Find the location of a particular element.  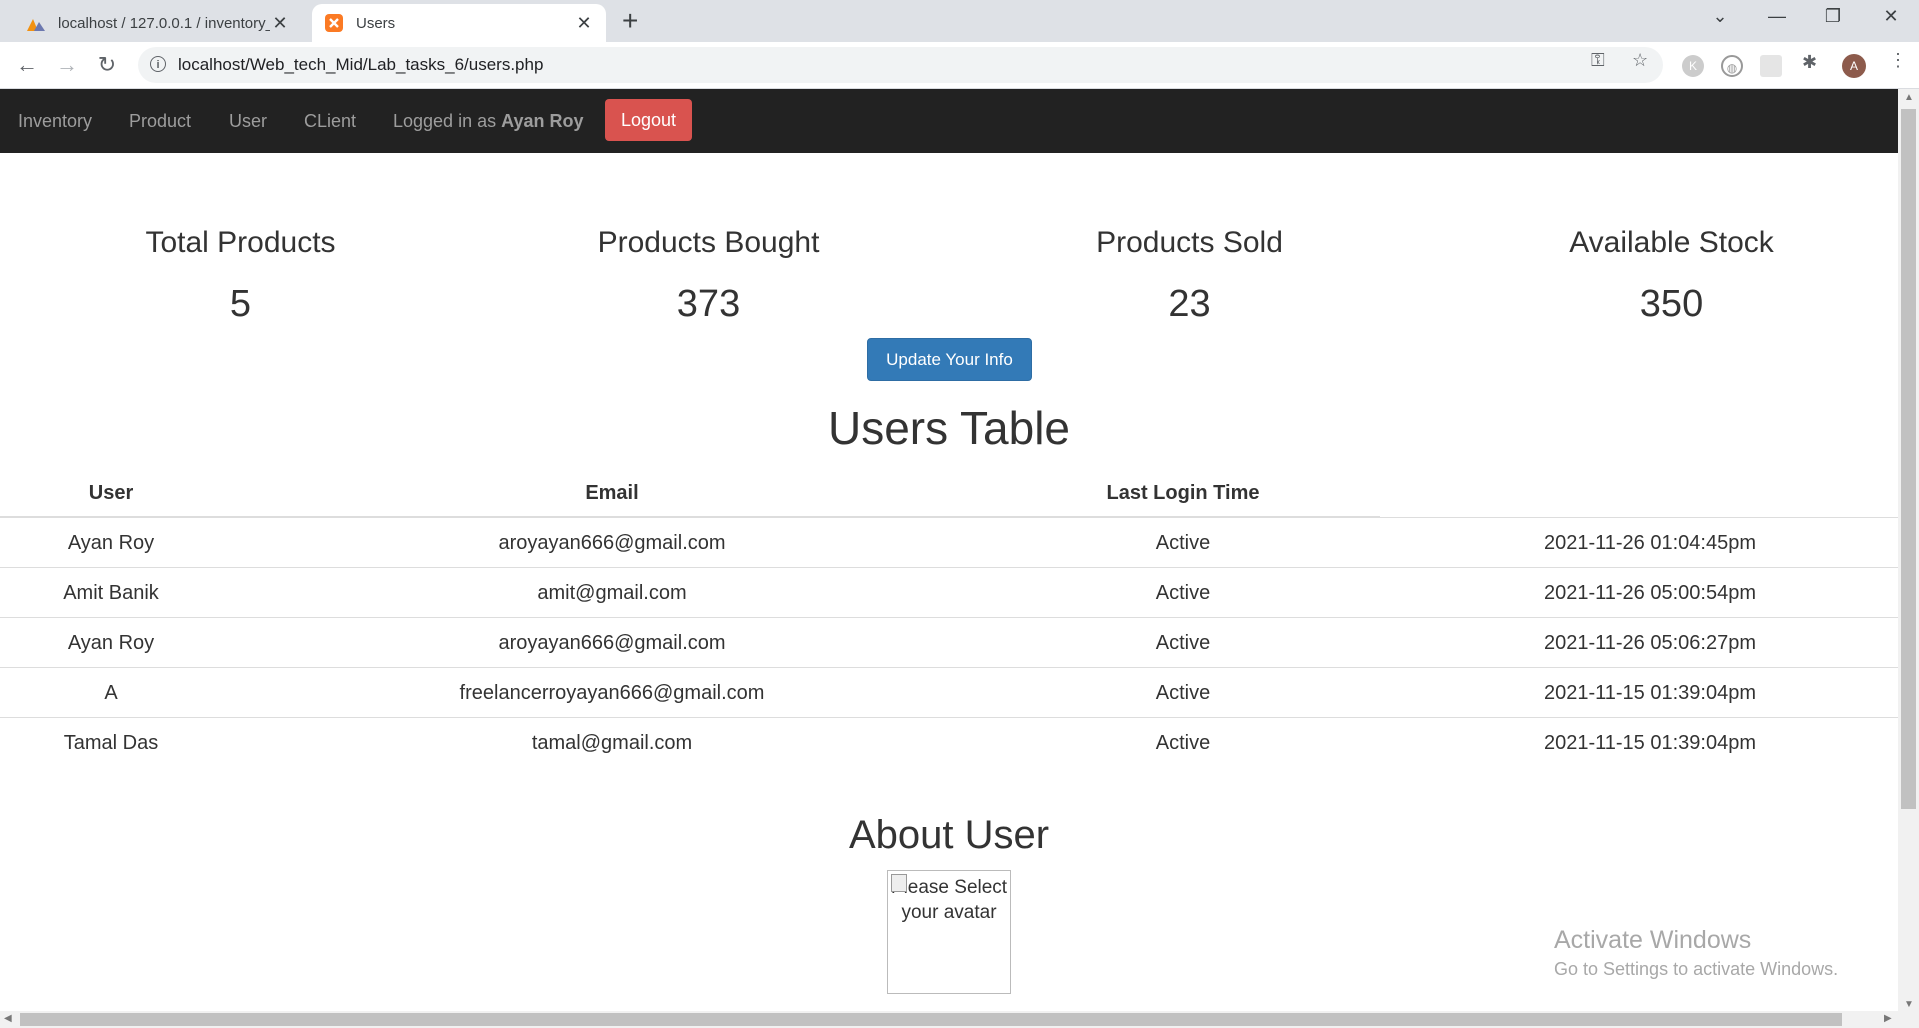

browser-menu-icon: ⋮ is located at coordinates (1898, 60).